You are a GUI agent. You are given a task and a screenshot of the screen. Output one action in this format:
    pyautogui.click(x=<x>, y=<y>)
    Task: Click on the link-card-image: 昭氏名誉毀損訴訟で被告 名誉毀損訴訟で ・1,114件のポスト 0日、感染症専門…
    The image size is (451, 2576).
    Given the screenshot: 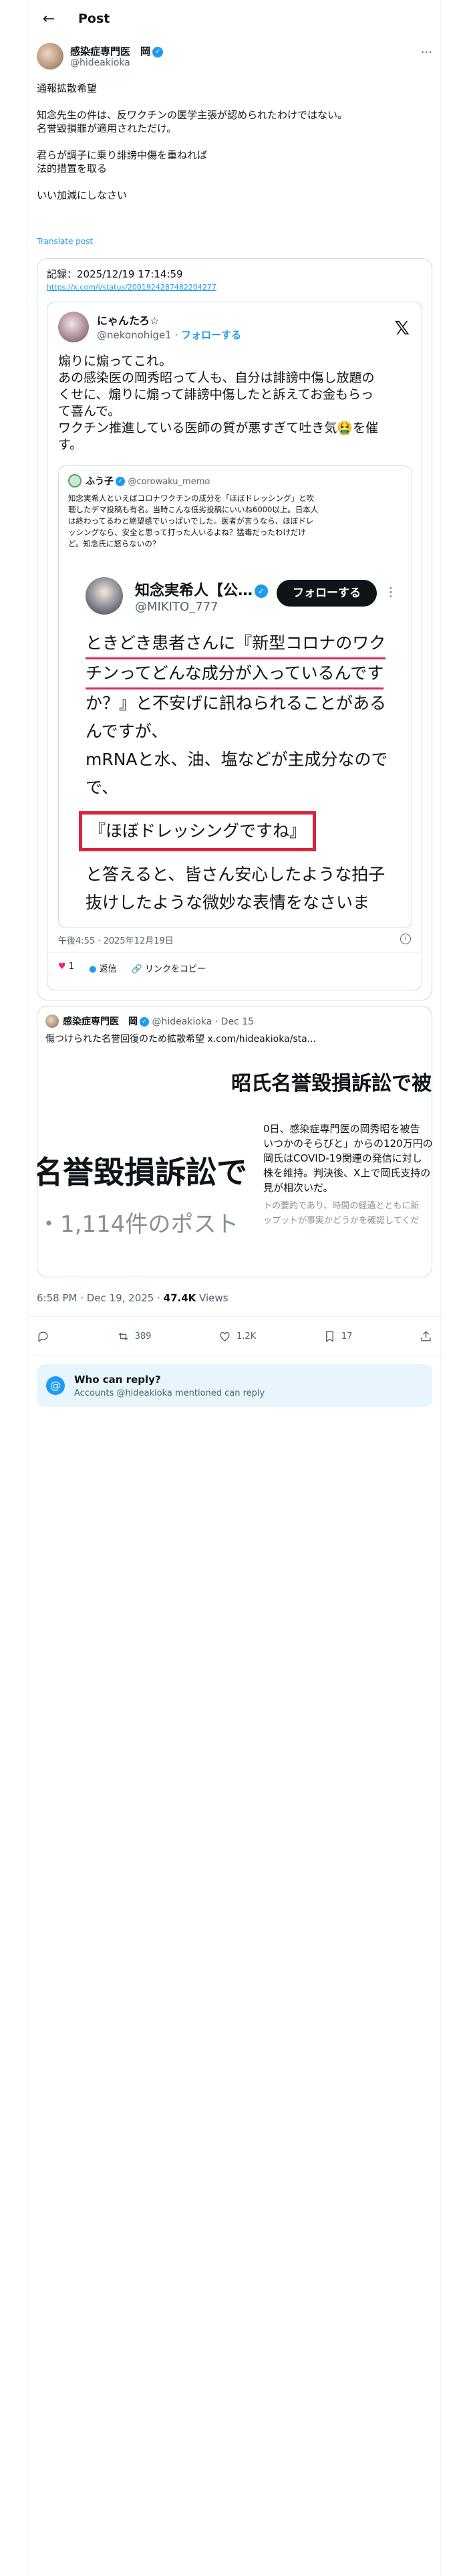 What is the action you would take?
    pyautogui.click(x=234, y=1162)
    